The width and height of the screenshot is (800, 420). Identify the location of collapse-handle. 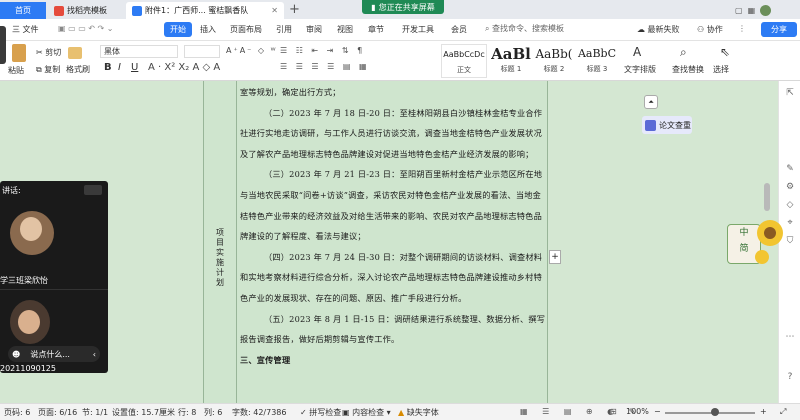
(3, 45).